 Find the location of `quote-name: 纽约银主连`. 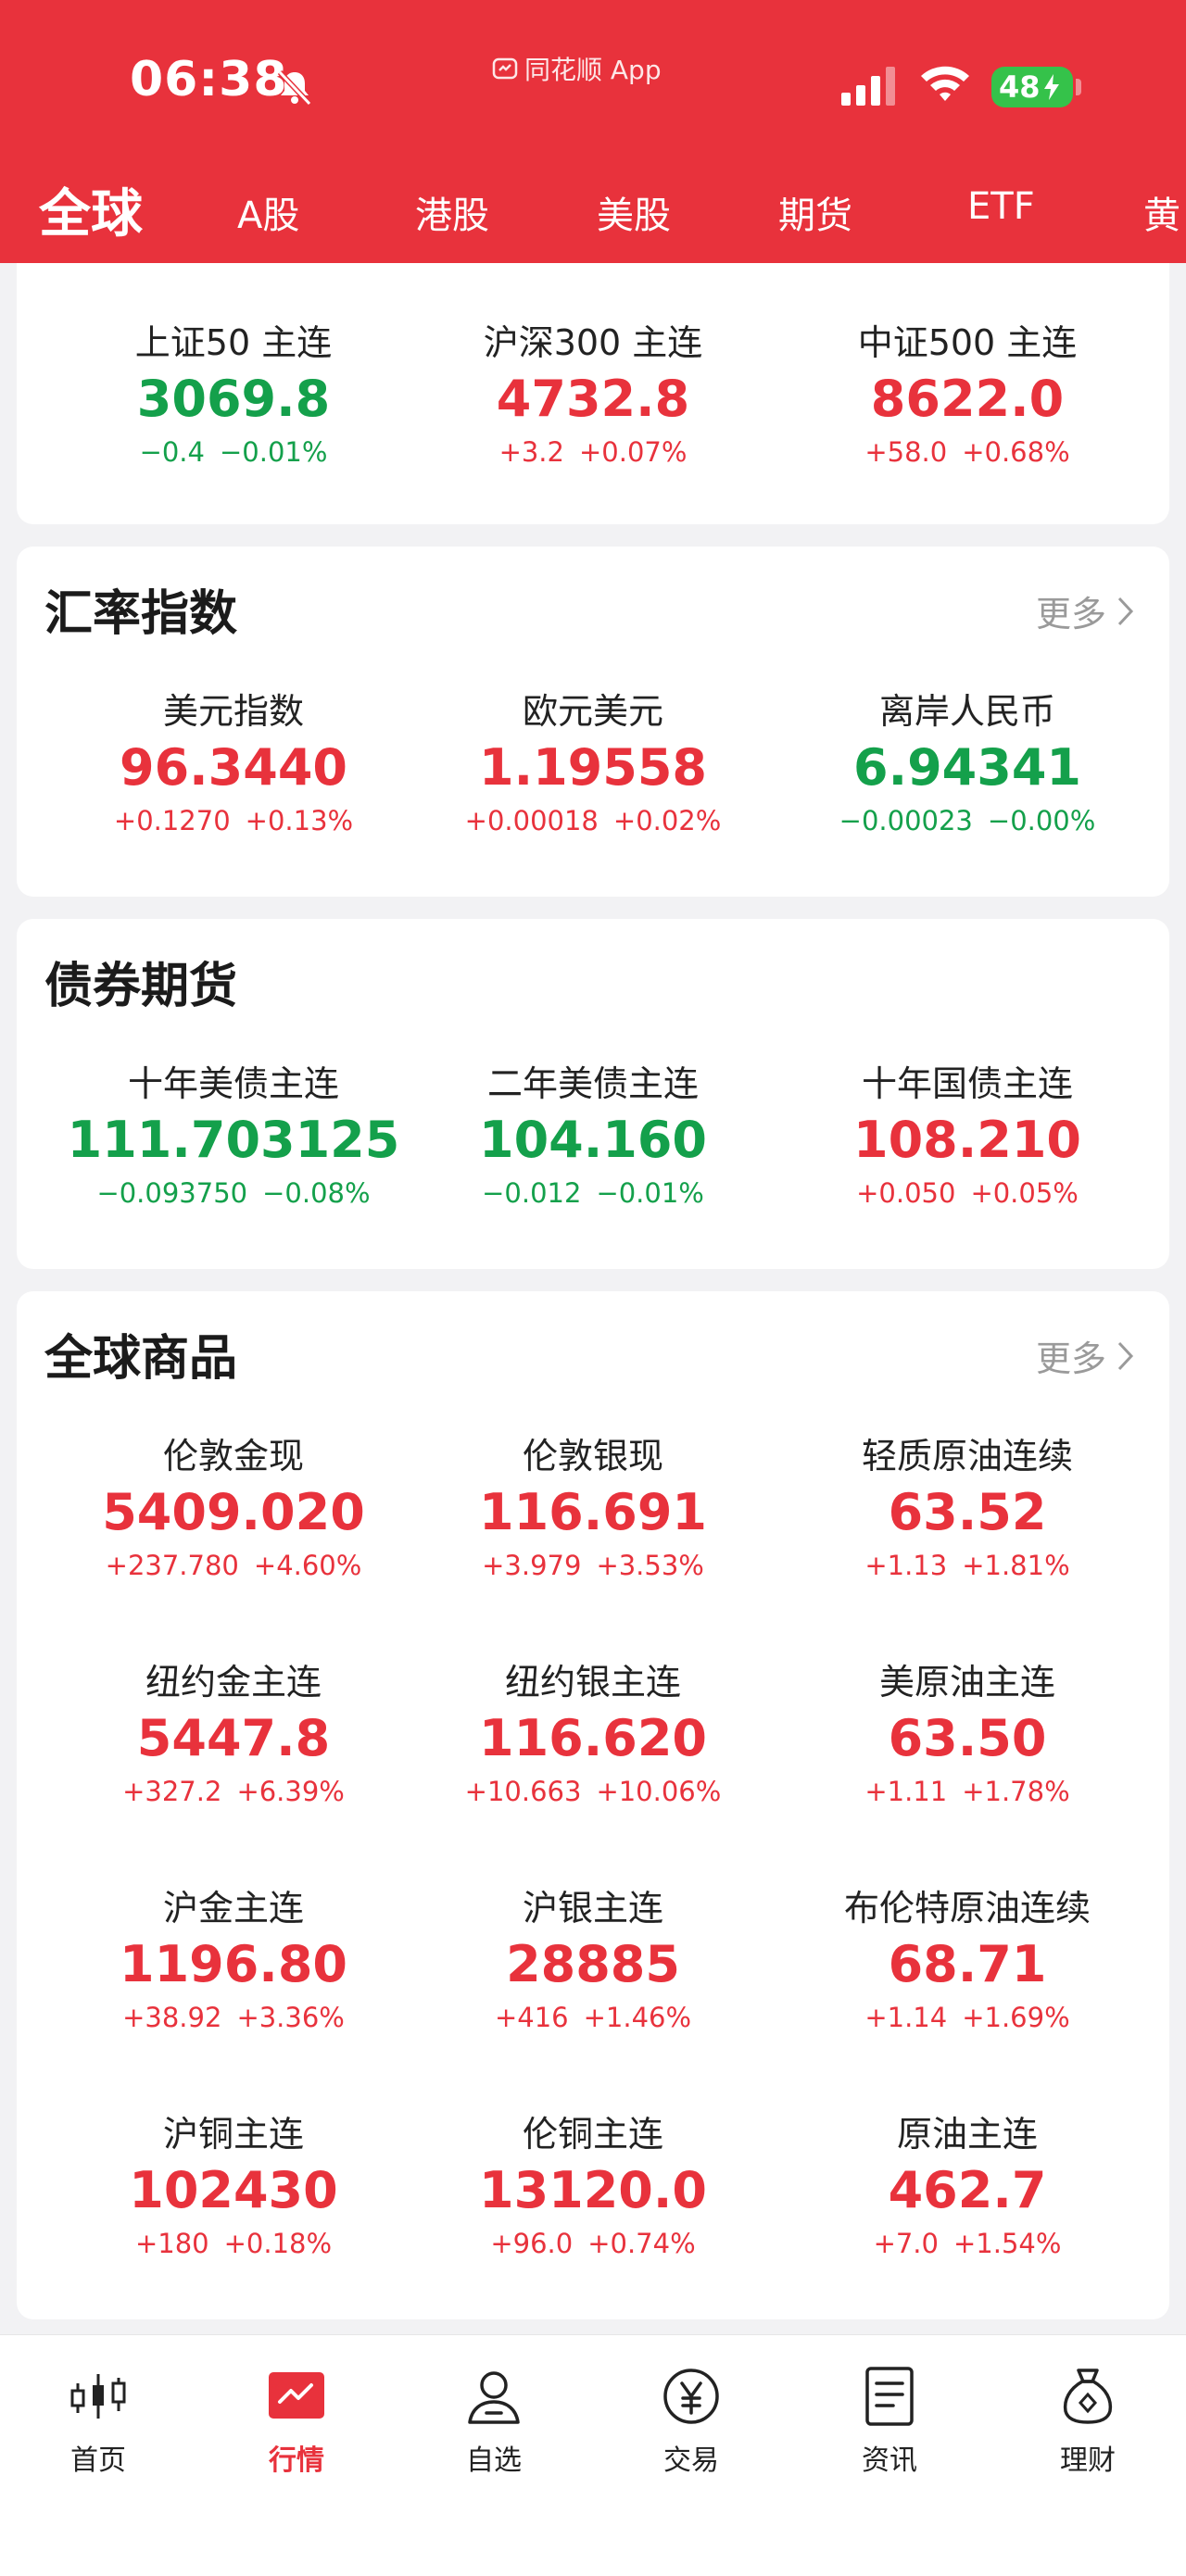

quote-name: 纽约银主连 is located at coordinates (592, 1682).